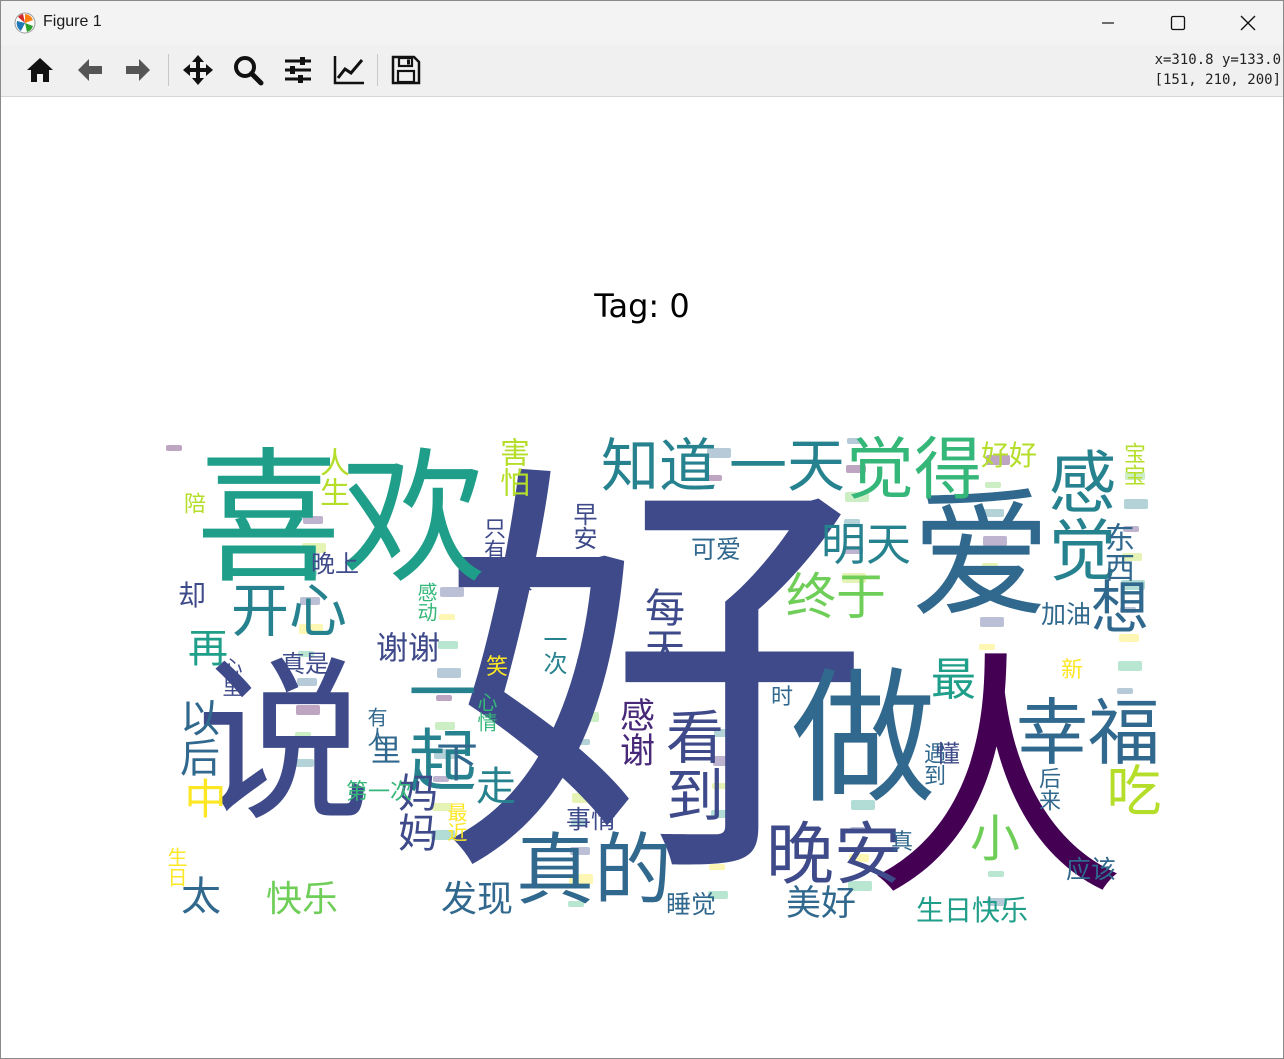 Image resolution: width=1284 pixels, height=1059 pixels. I want to click on back-arrow-icon, so click(90, 70).